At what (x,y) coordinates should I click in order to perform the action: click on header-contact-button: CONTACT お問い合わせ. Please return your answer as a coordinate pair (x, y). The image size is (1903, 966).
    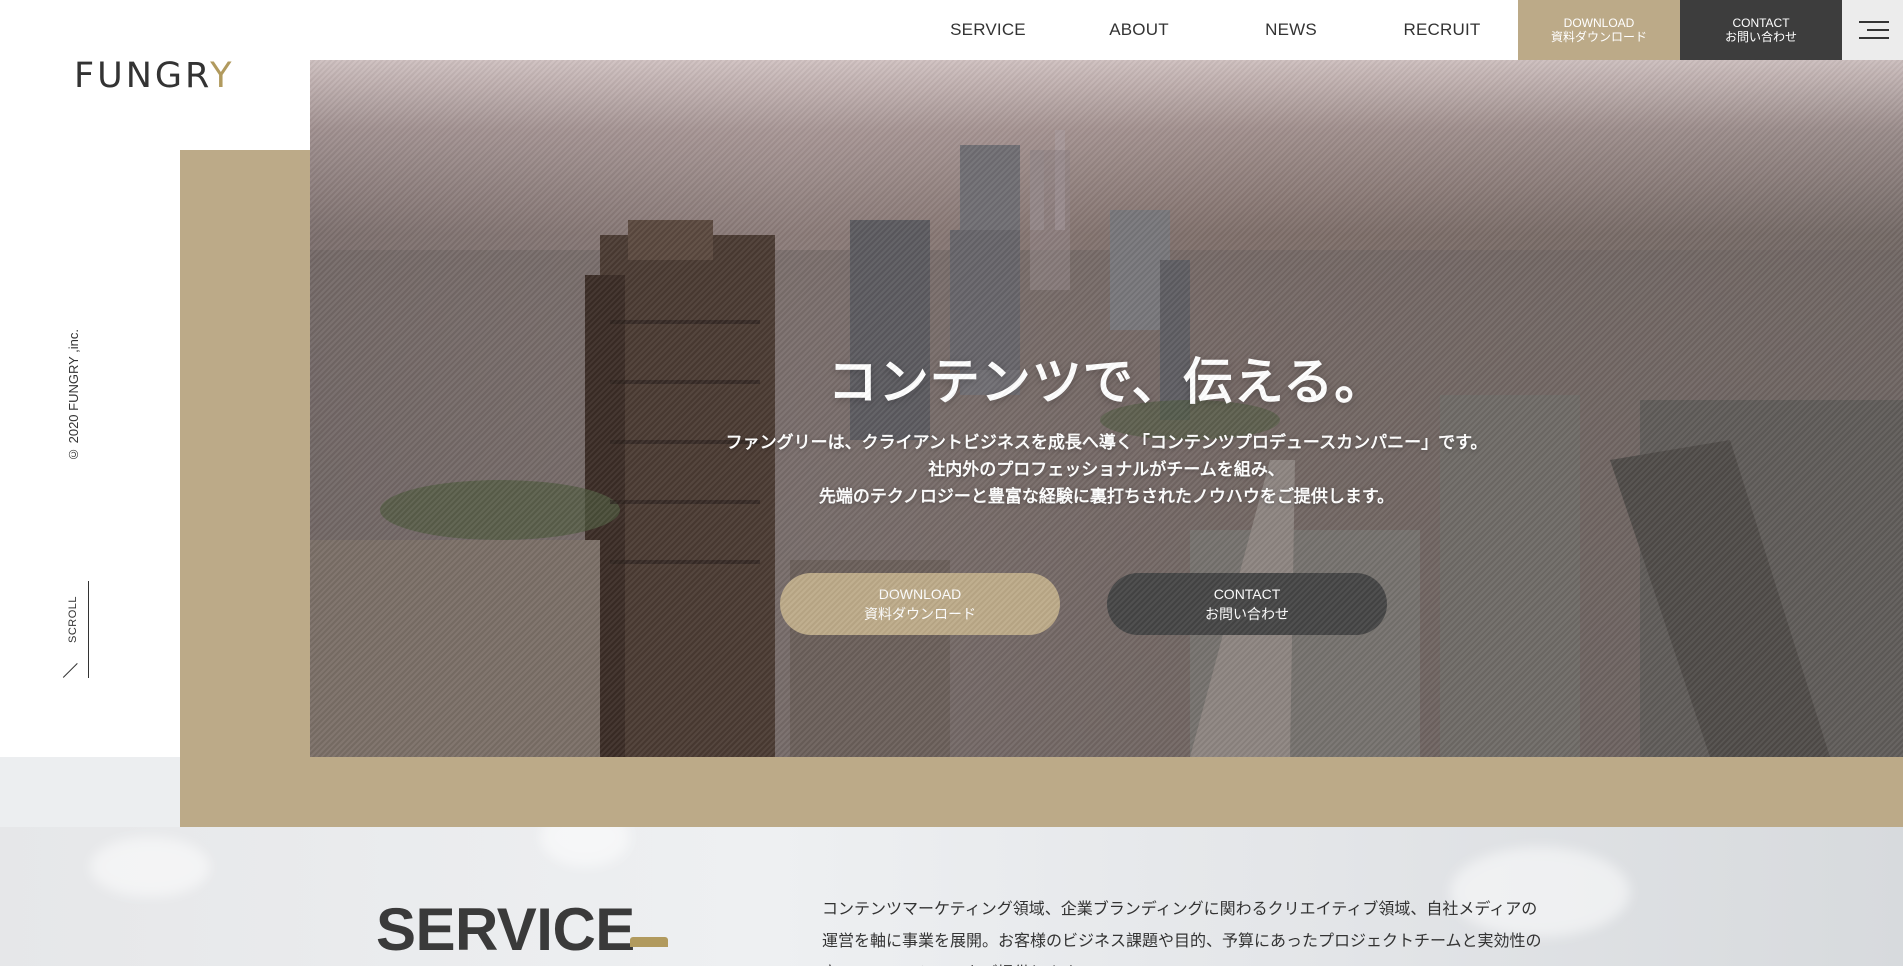
    Looking at the image, I should click on (1761, 30).